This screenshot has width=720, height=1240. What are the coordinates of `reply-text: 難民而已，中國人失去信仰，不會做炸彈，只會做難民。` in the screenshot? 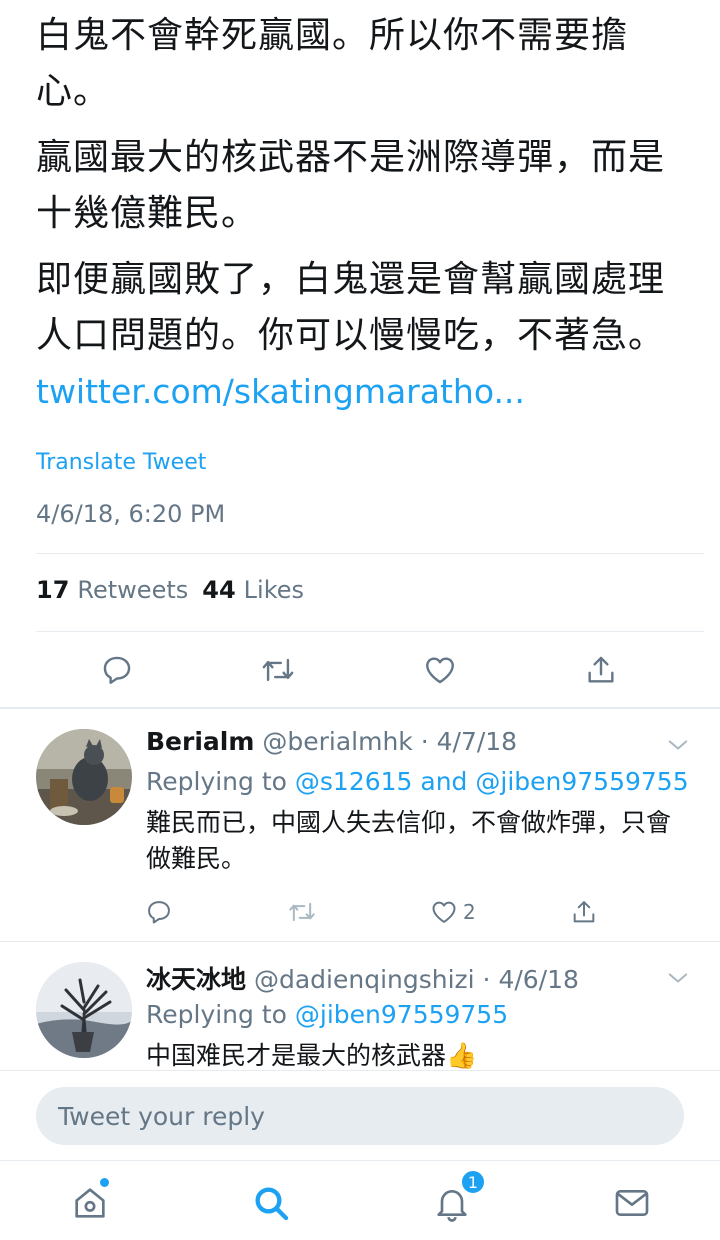 It's located at (409, 840).